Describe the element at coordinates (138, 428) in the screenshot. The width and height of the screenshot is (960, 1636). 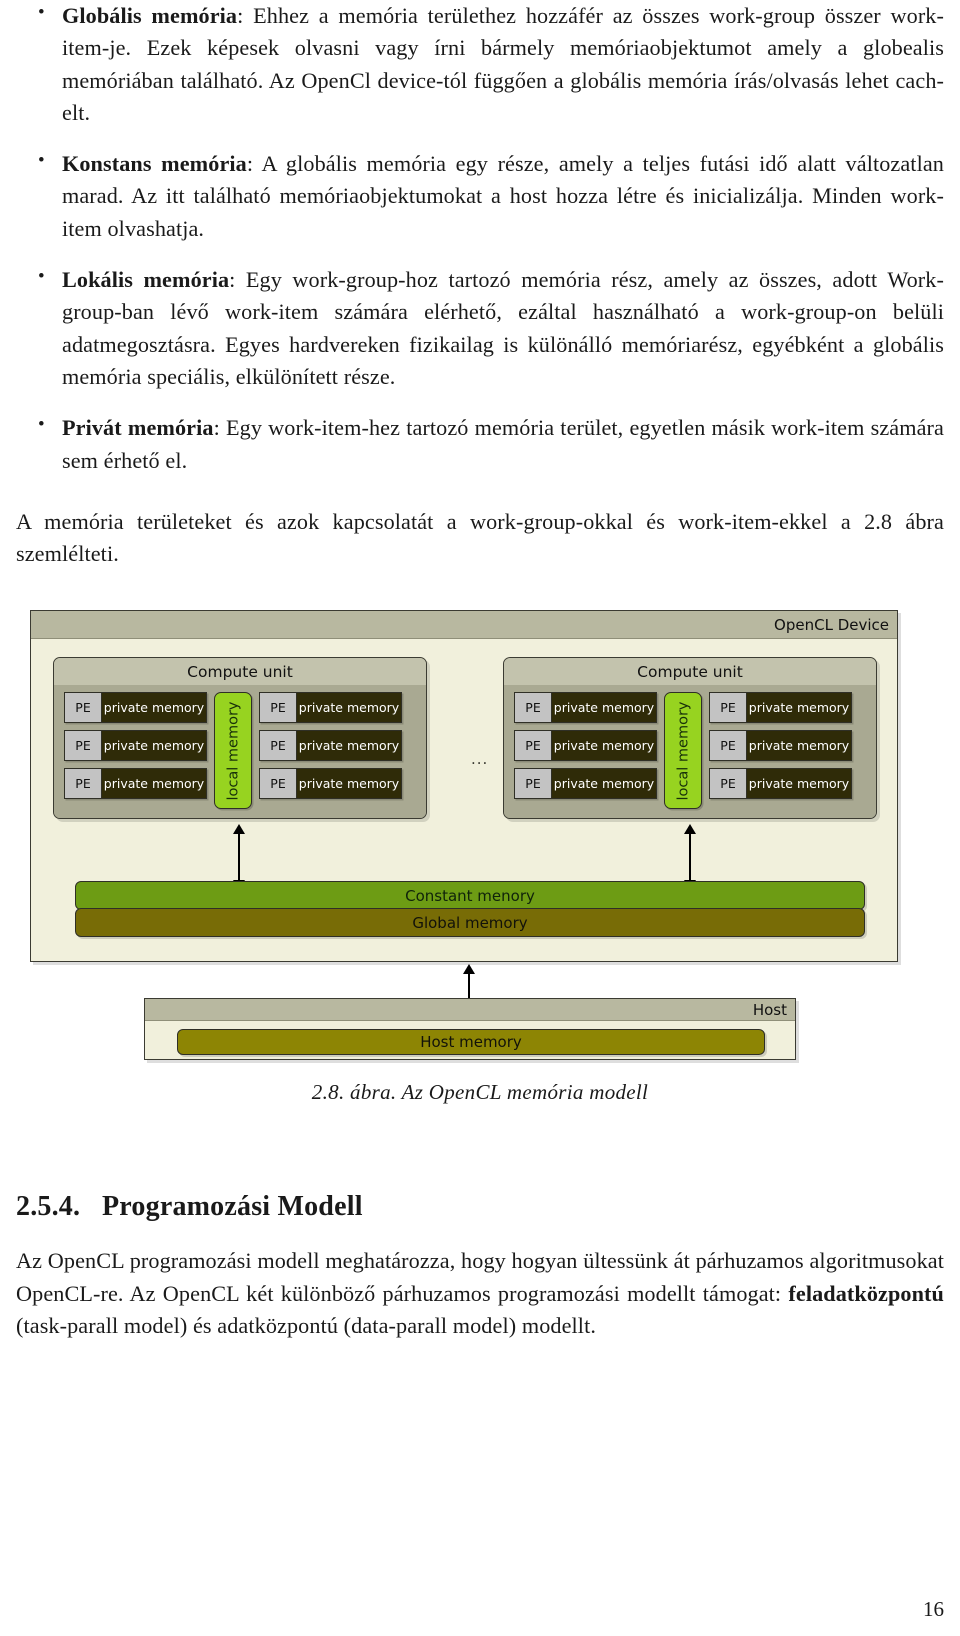
I see `memory-type-term: Privát memória` at that location.